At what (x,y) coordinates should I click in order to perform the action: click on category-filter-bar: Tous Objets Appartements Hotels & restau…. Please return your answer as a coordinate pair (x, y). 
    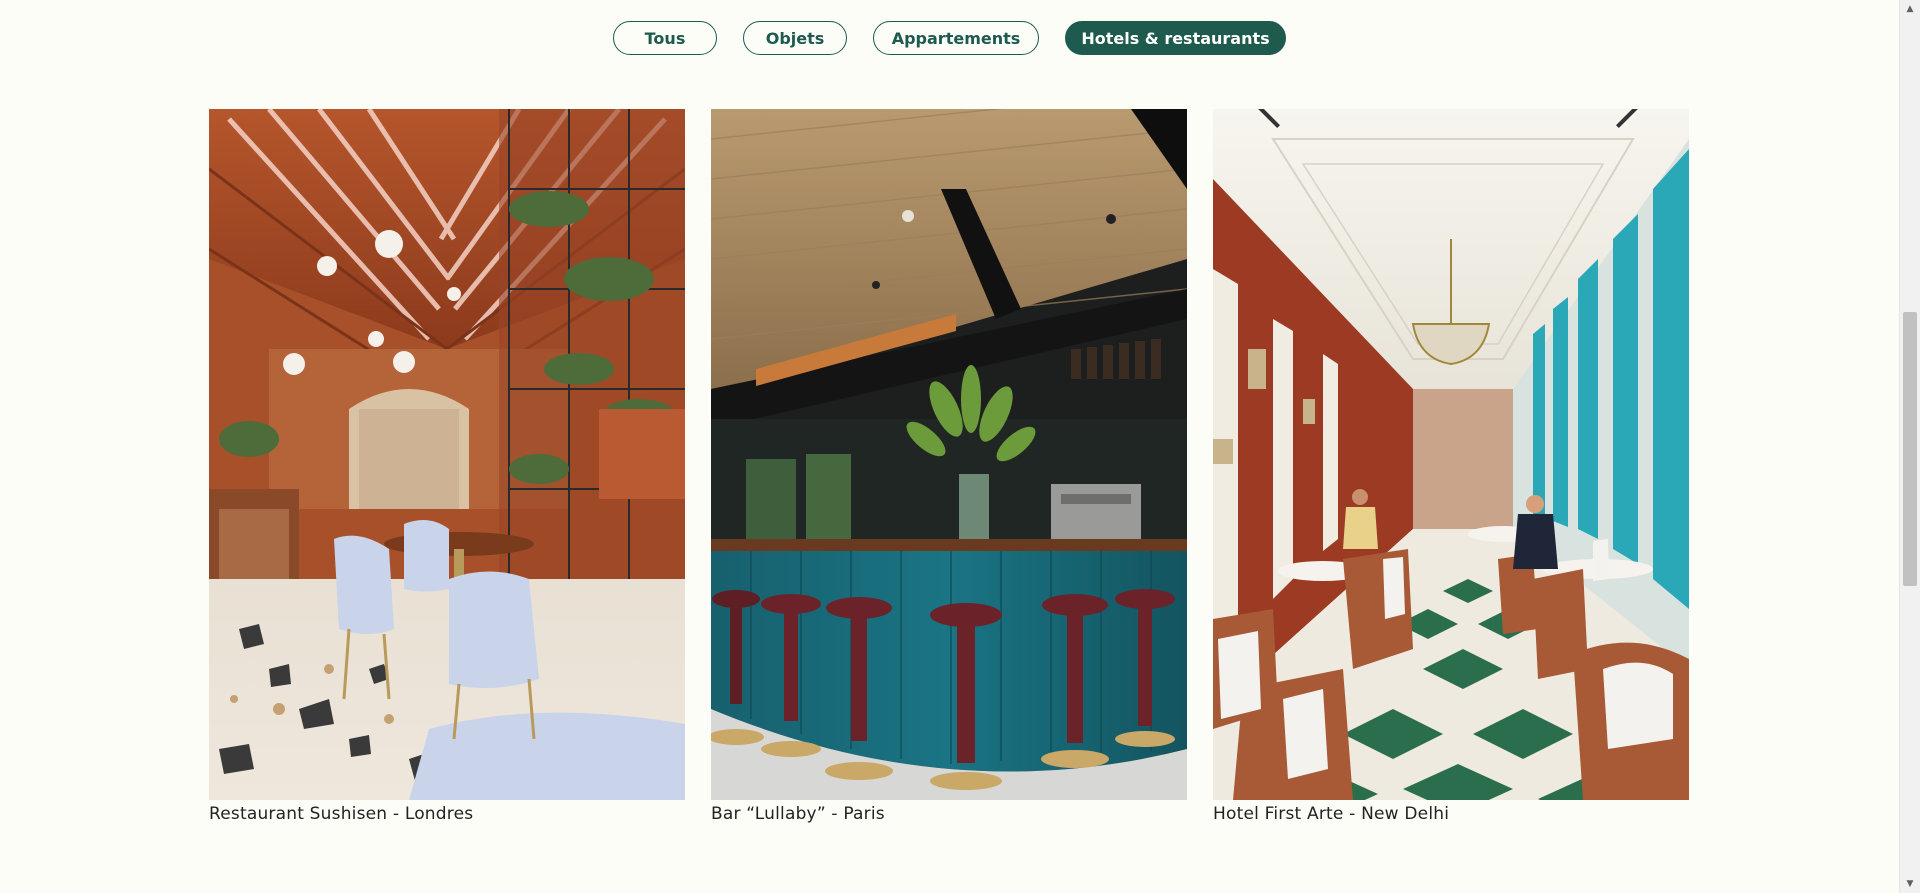
    Looking at the image, I should click on (949, 38).